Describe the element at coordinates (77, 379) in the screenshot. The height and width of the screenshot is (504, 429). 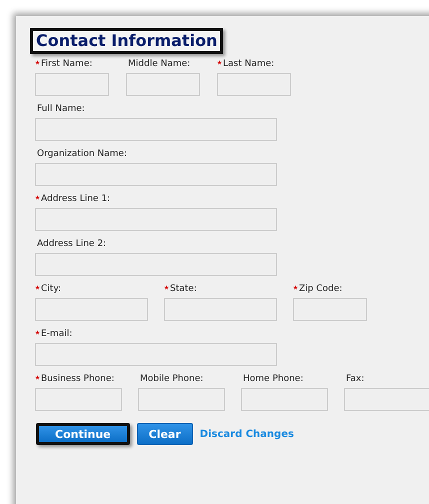
I see `field-label: Business Phone:` at that location.